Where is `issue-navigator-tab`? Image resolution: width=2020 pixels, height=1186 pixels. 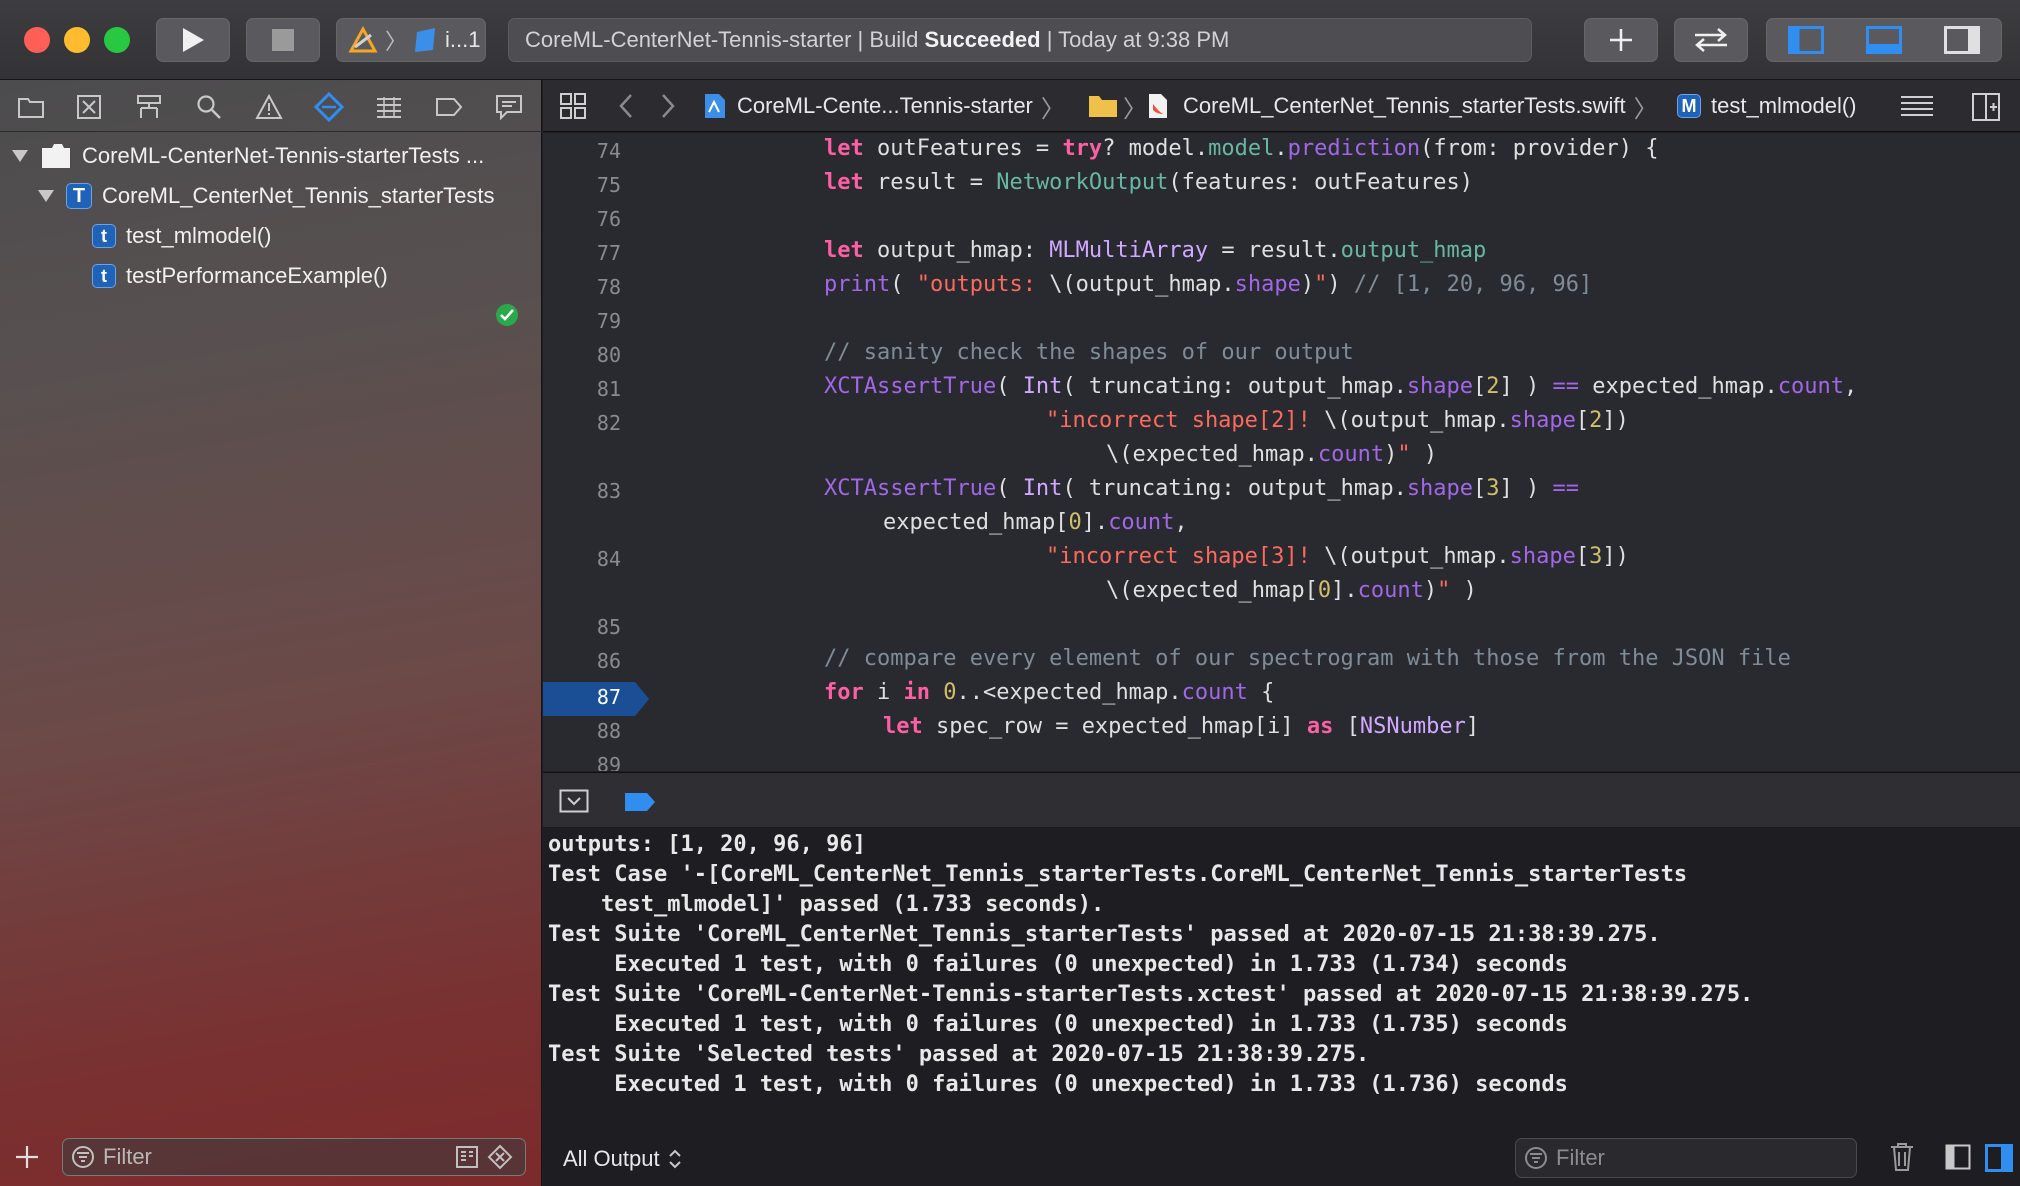 issue-navigator-tab is located at coordinates (269, 107).